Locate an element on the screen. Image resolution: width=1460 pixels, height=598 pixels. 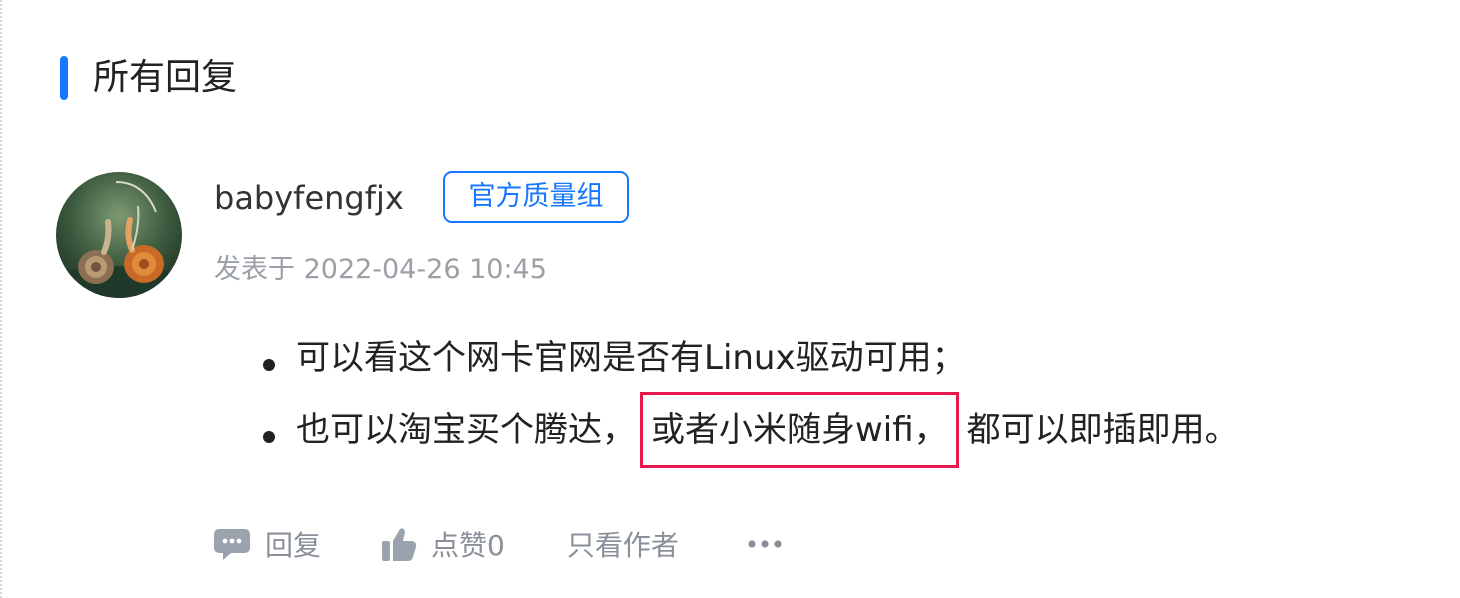
list-item-text-before: 也可以淘宝买个腾达， is located at coordinates (466, 430).